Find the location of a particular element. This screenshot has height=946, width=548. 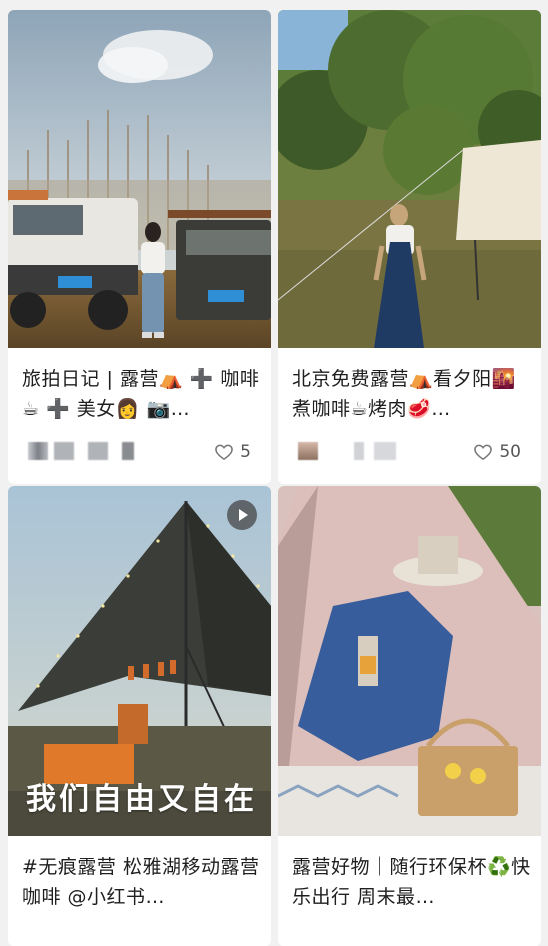

play-icon is located at coordinates (243, 515).